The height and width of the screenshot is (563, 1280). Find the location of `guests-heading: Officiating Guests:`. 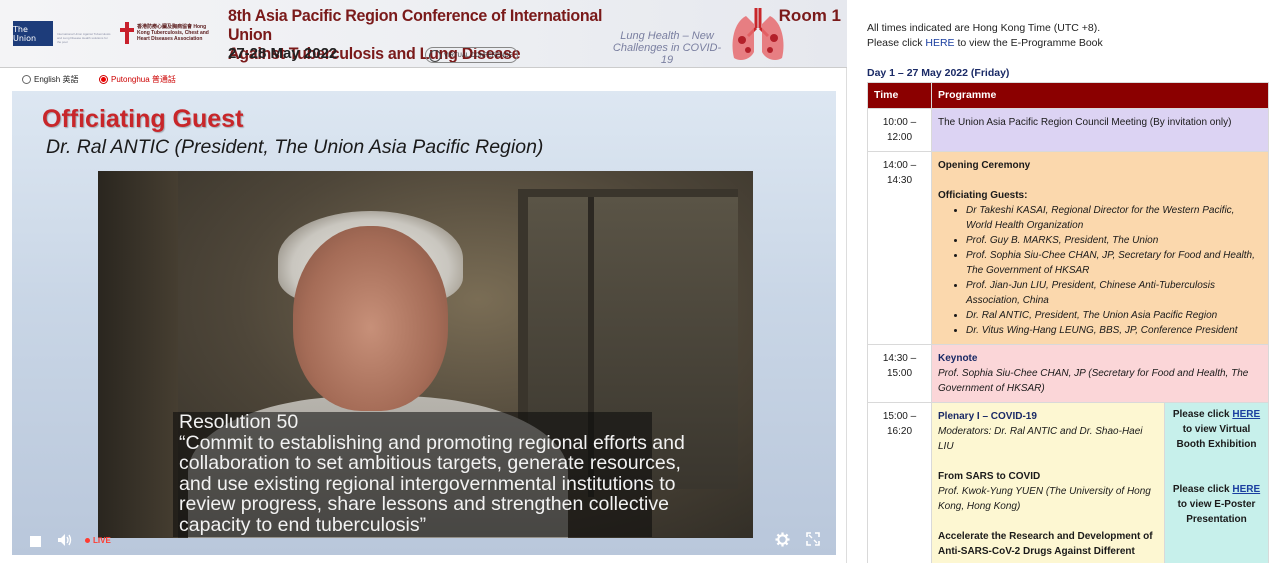

guests-heading: Officiating Guests: is located at coordinates (983, 195).